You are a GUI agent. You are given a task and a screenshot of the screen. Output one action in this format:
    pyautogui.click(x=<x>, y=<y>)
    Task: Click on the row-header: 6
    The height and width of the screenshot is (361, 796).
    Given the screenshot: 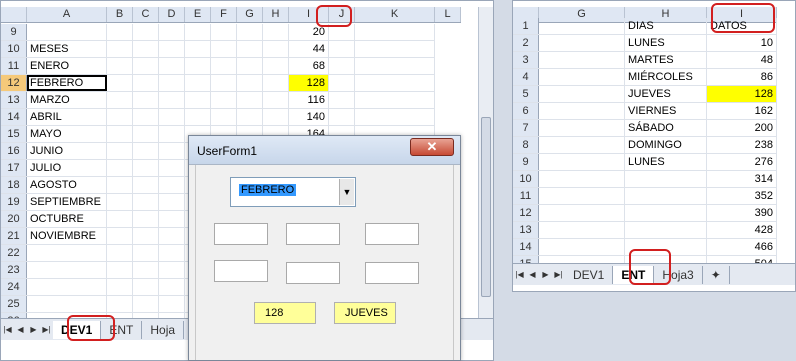 What is the action you would take?
    pyautogui.click(x=526, y=111)
    